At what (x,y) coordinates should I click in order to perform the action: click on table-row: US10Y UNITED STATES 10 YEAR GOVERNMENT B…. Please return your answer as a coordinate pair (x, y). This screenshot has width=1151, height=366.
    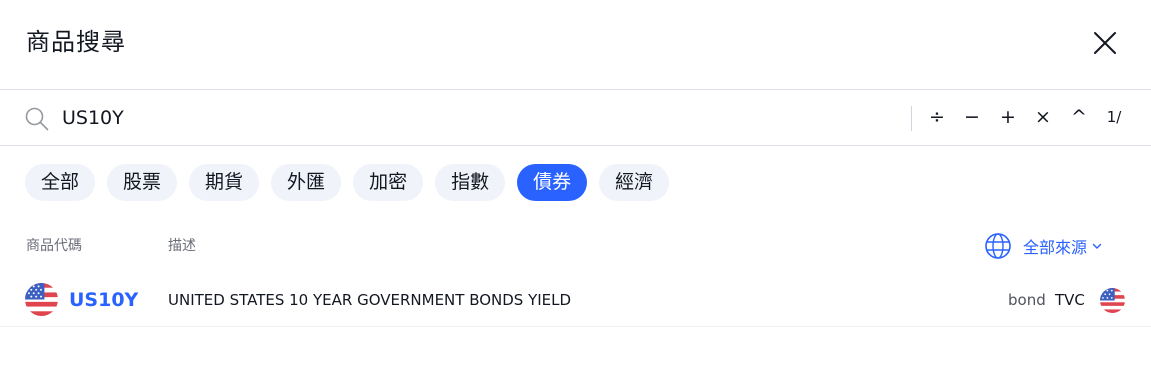
    Looking at the image, I should click on (575, 300).